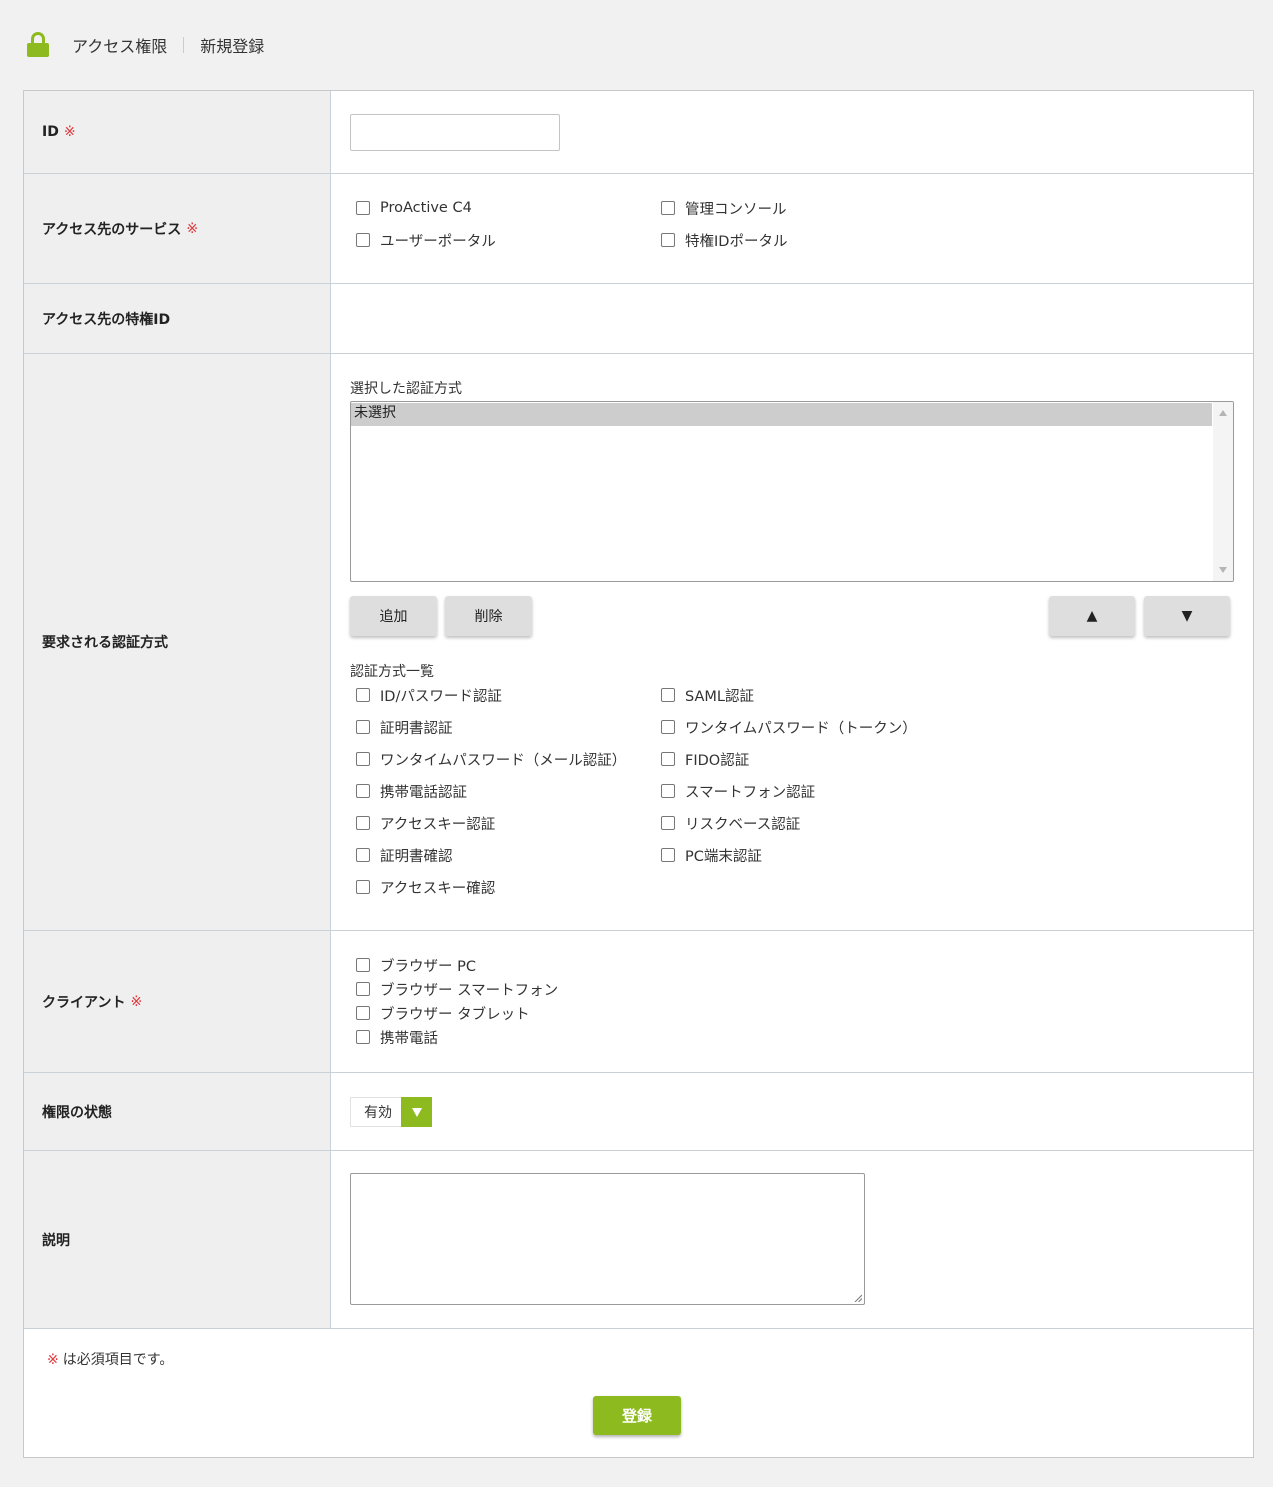  I want to click on breadcrumb-divider, so click(184, 45).